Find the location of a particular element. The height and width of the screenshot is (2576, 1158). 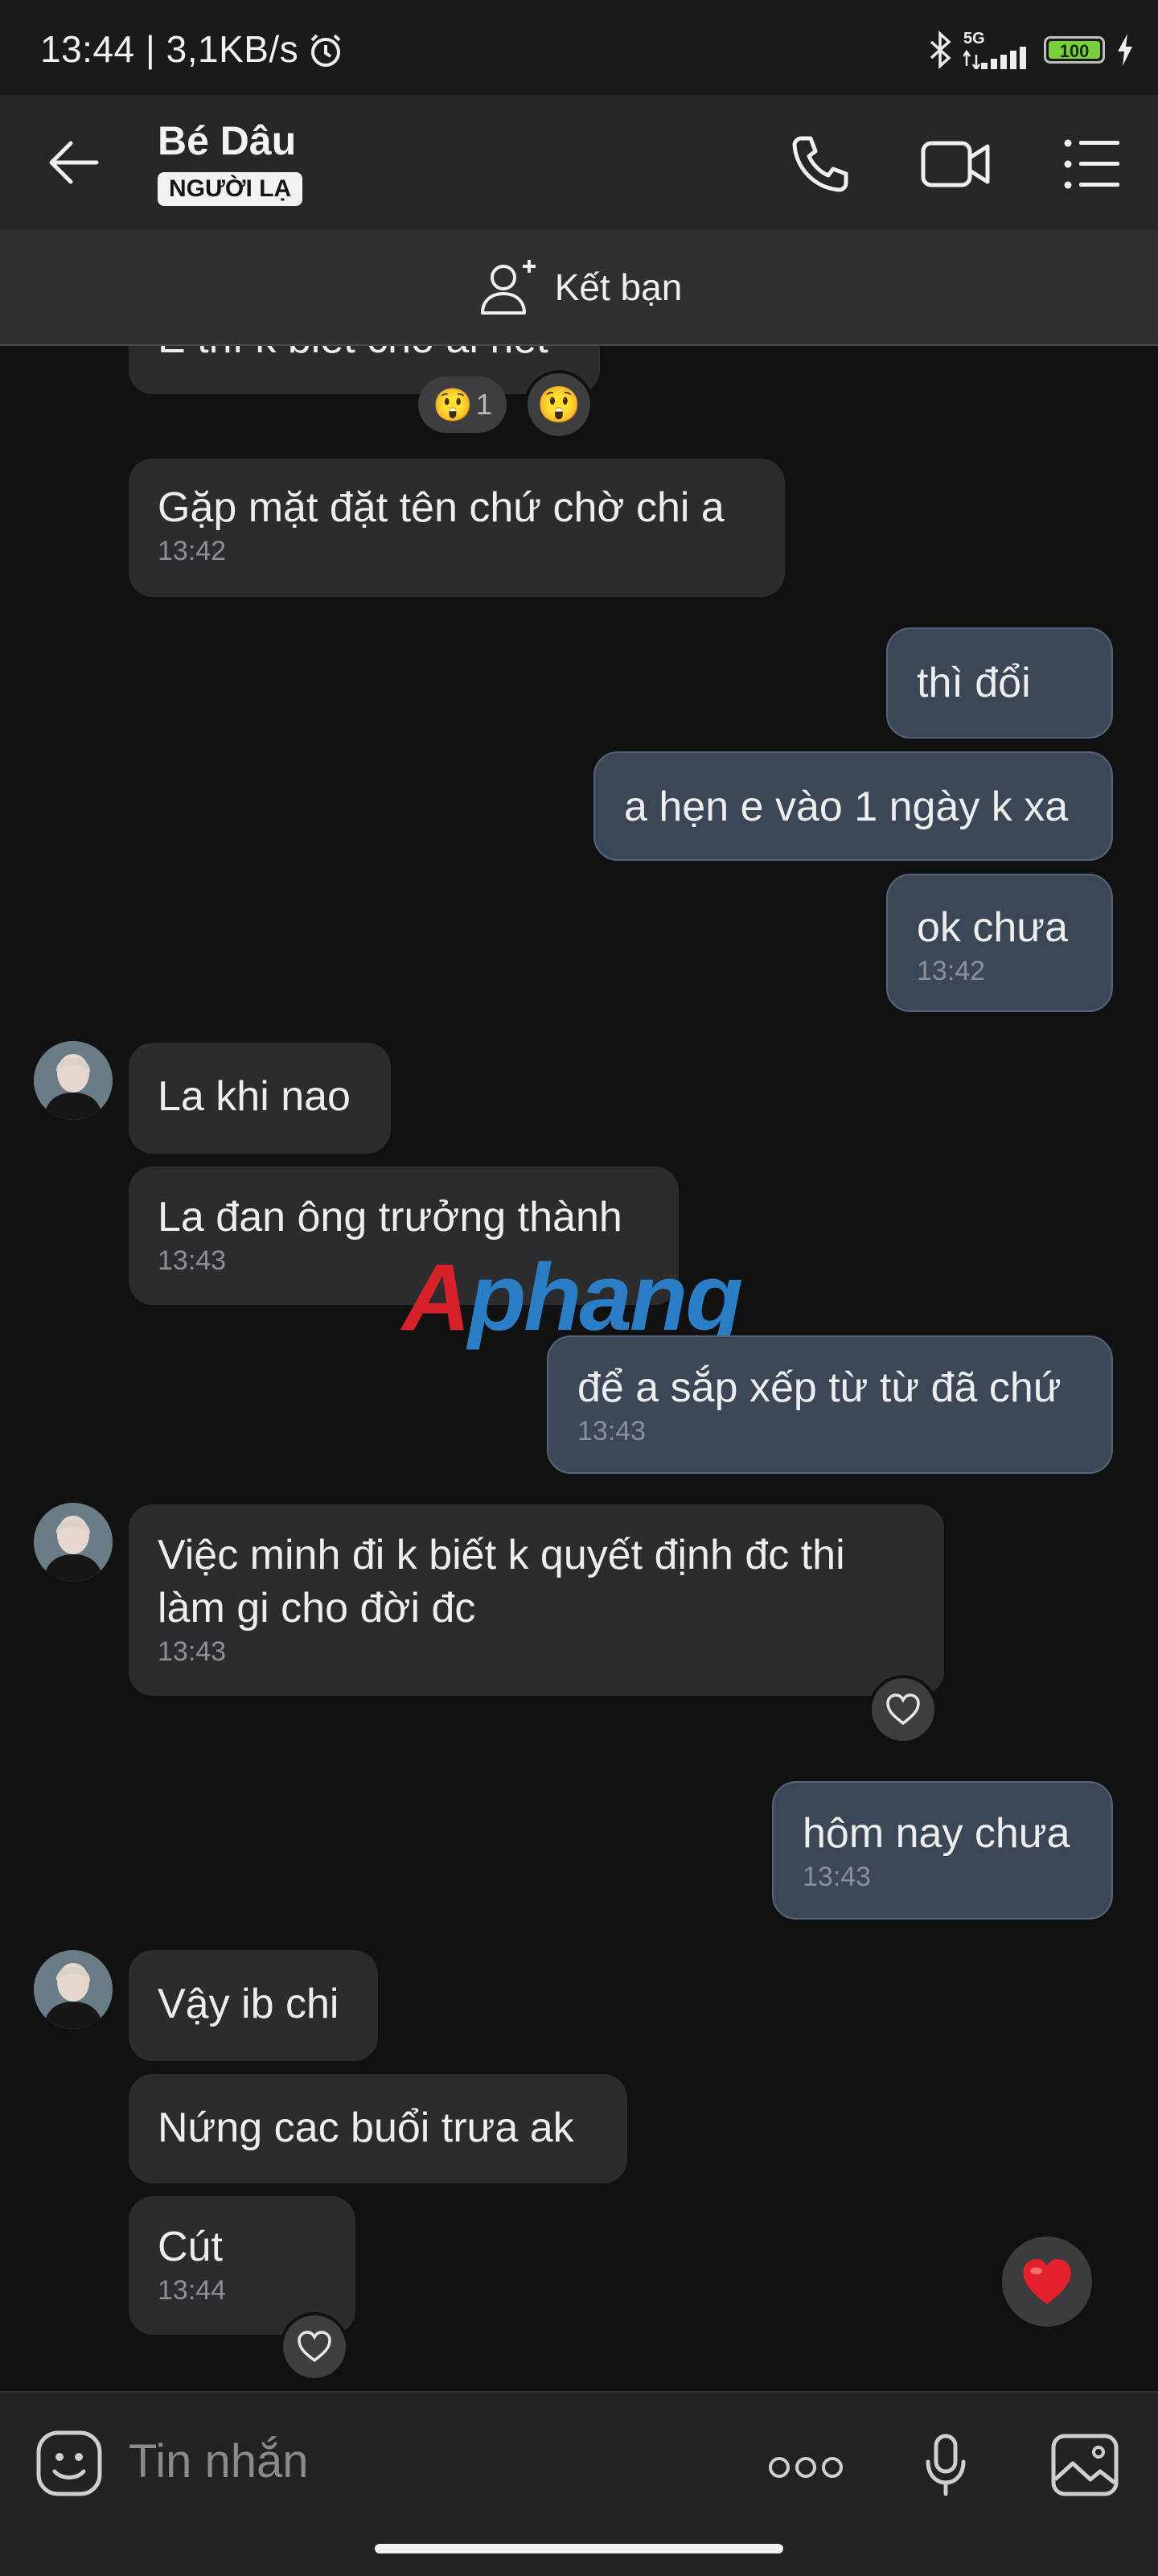

battery-level: 100 is located at coordinates (1074, 51).